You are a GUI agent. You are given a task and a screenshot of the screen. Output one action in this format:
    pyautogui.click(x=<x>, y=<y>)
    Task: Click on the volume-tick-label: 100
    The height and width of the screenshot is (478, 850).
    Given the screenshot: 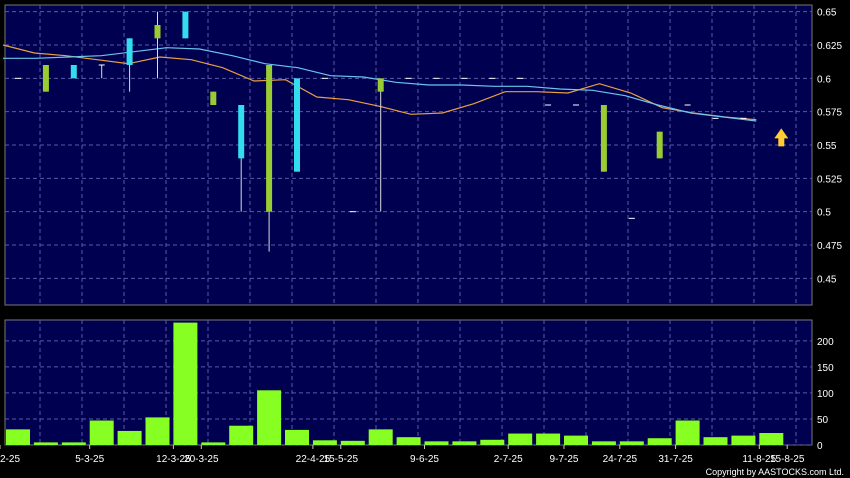 What is the action you would take?
    pyautogui.click(x=825, y=394)
    